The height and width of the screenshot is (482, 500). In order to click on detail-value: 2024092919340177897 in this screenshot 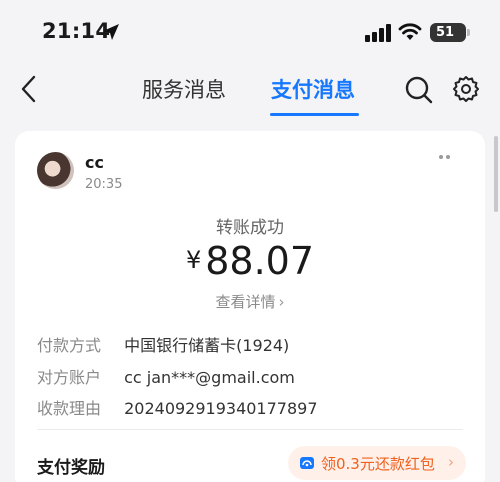, I will do `click(221, 408)`.